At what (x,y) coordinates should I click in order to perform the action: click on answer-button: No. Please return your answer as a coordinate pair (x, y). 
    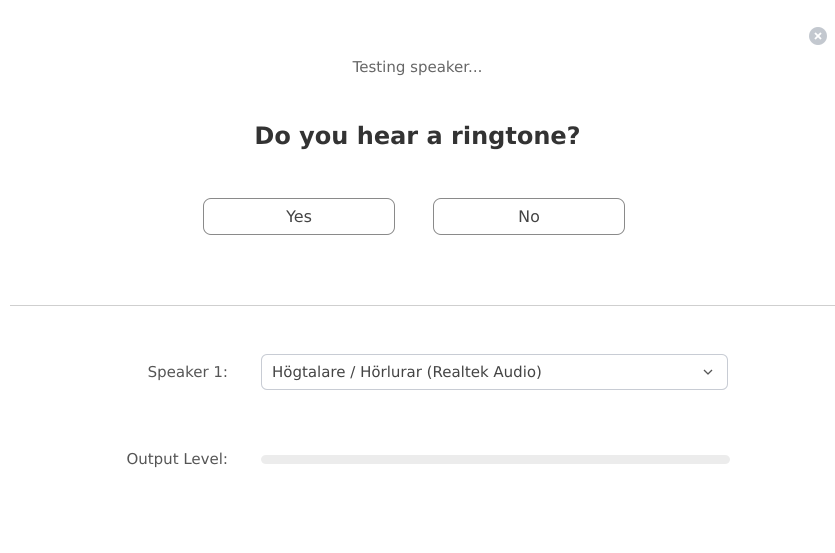
    Looking at the image, I should click on (529, 216).